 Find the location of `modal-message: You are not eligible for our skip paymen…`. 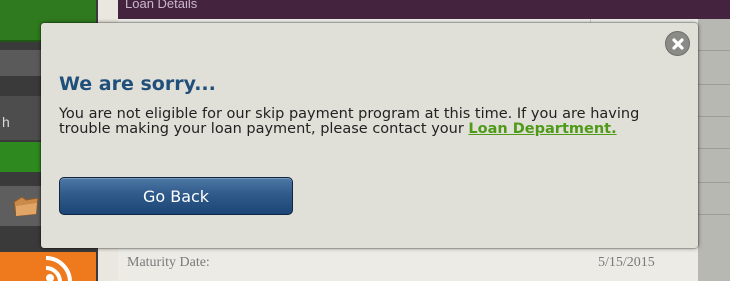

modal-message: You are not eligible for our skip paymen… is located at coordinates (364, 122).